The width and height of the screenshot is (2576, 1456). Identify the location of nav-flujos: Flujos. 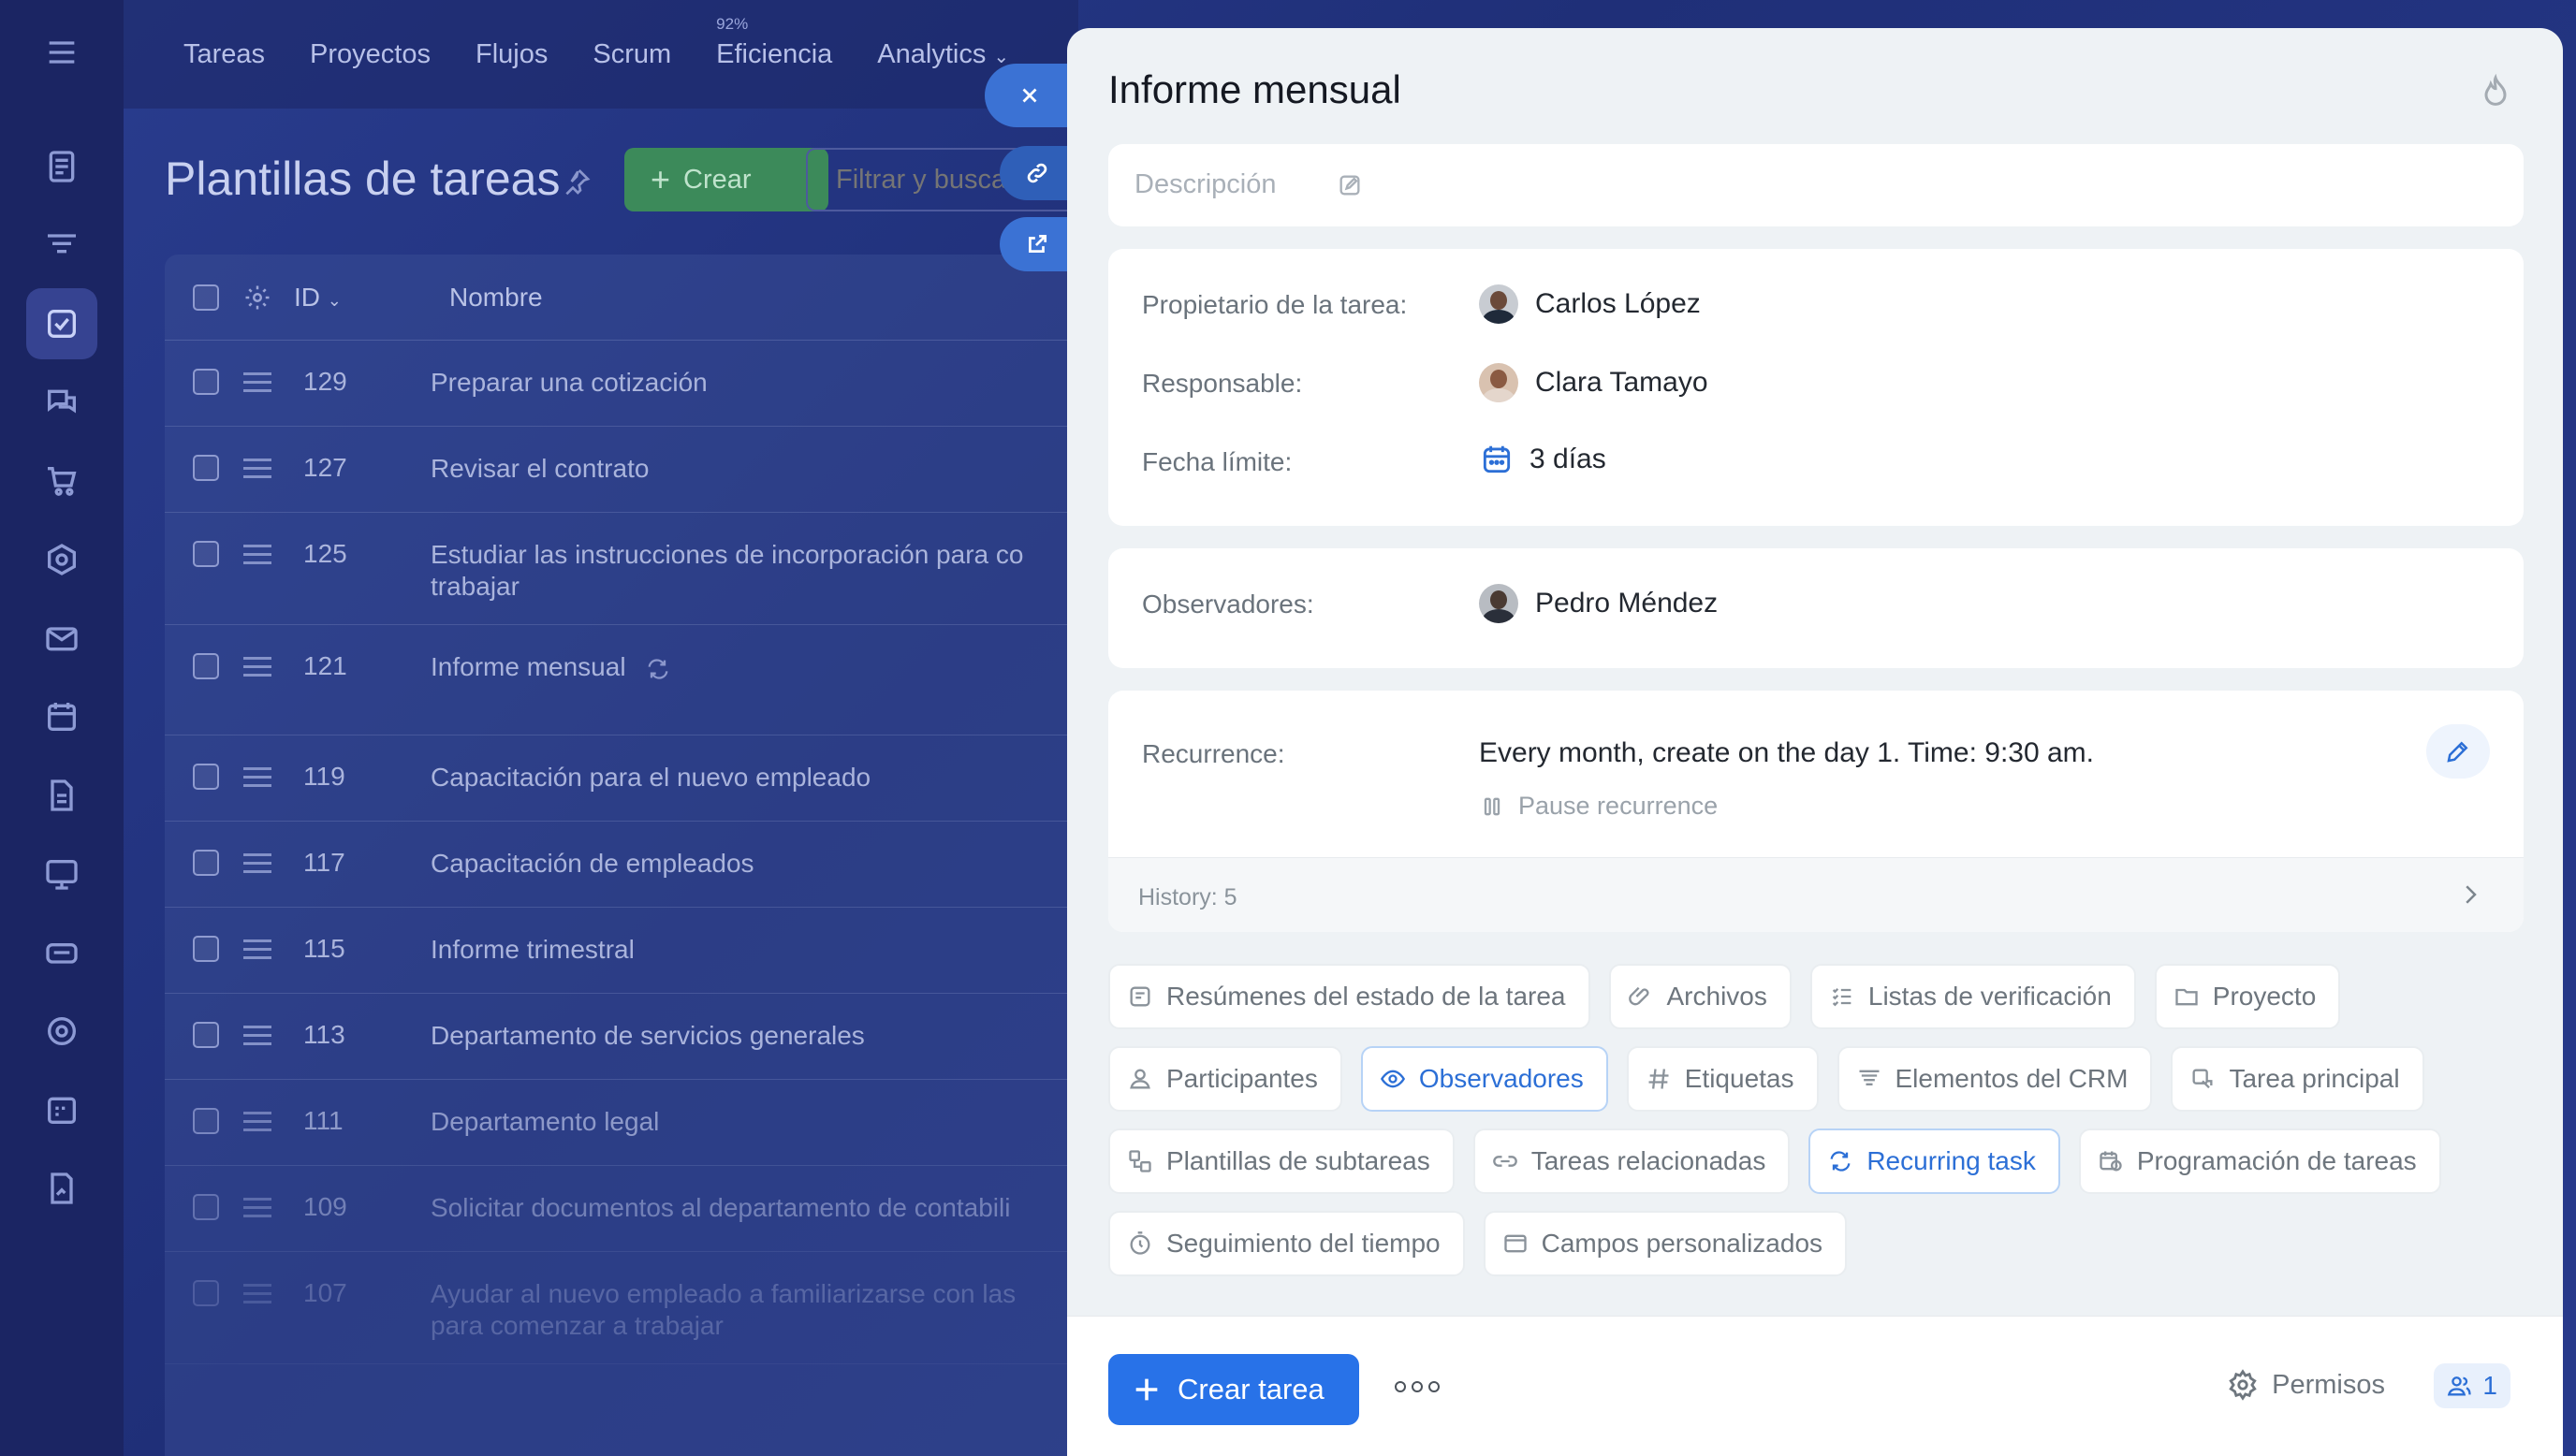
(512, 54).